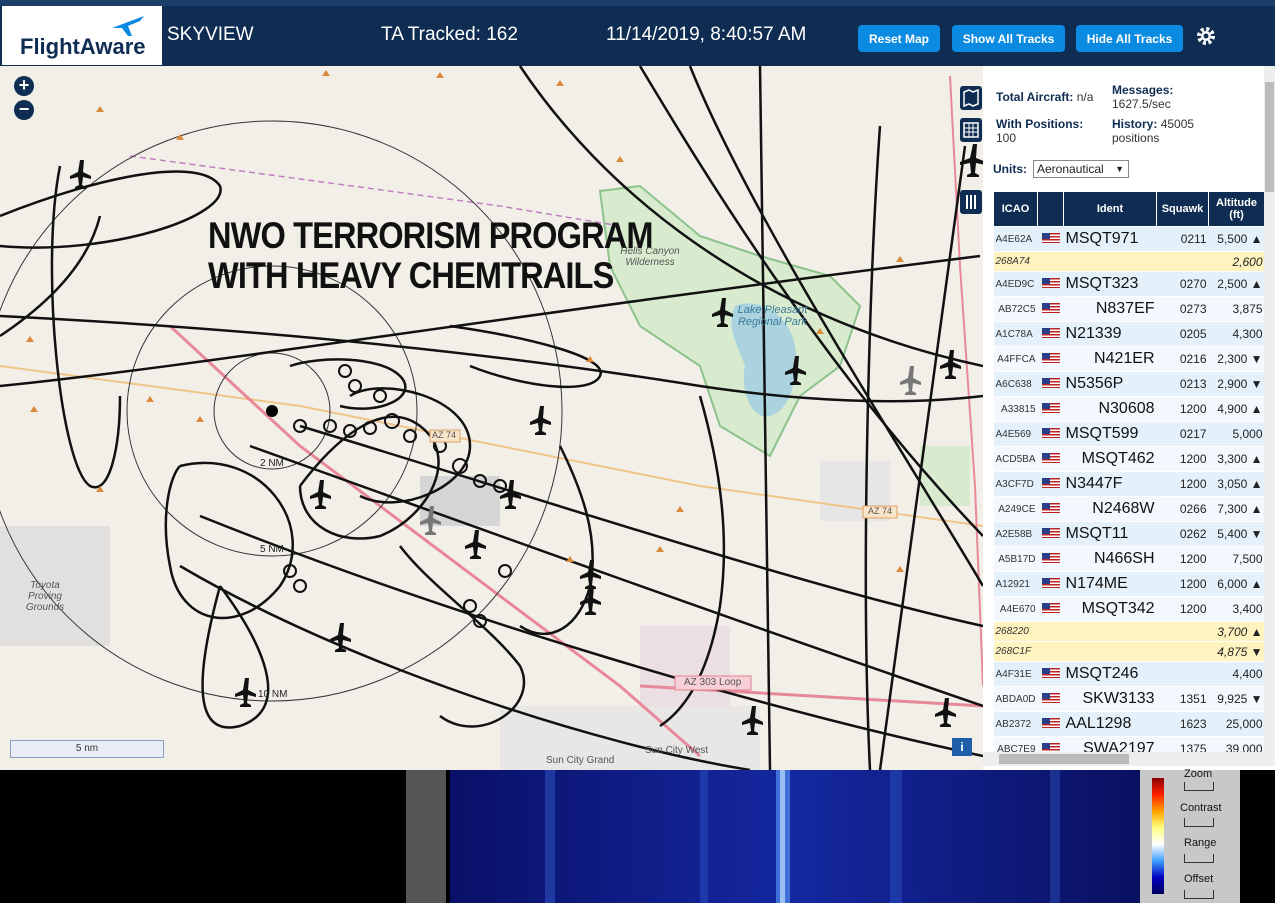 The height and width of the screenshot is (903, 1275). Describe the element at coordinates (1035, 97) in the screenshot. I see `total-aircraft-label: Total Aircraft:` at that location.